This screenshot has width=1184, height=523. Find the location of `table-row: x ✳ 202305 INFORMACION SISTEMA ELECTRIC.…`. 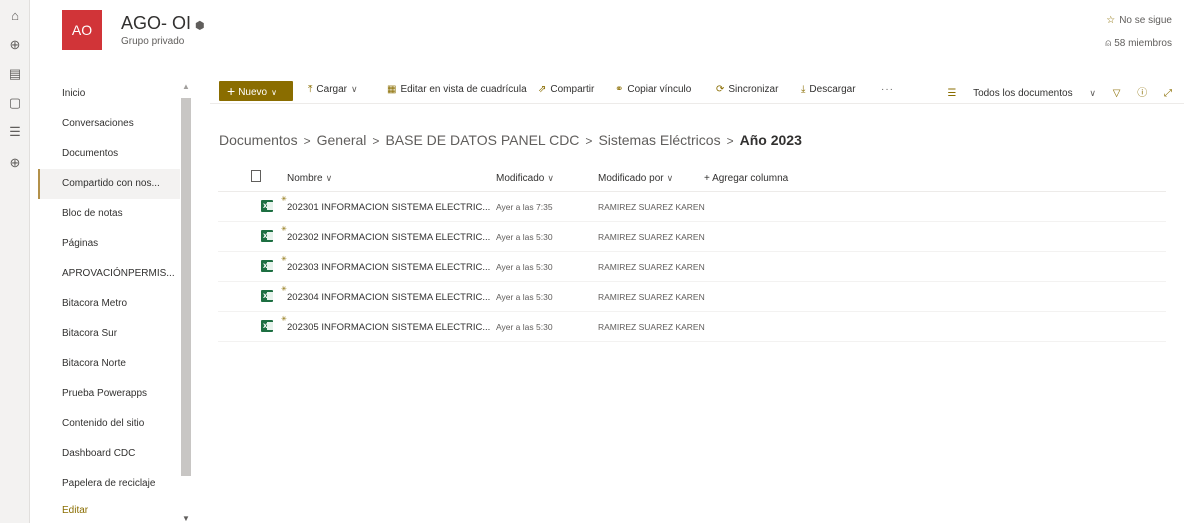

table-row: x ✳ 202305 INFORMACION SISTEMA ELECTRIC.… is located at coordinates (692, 327).